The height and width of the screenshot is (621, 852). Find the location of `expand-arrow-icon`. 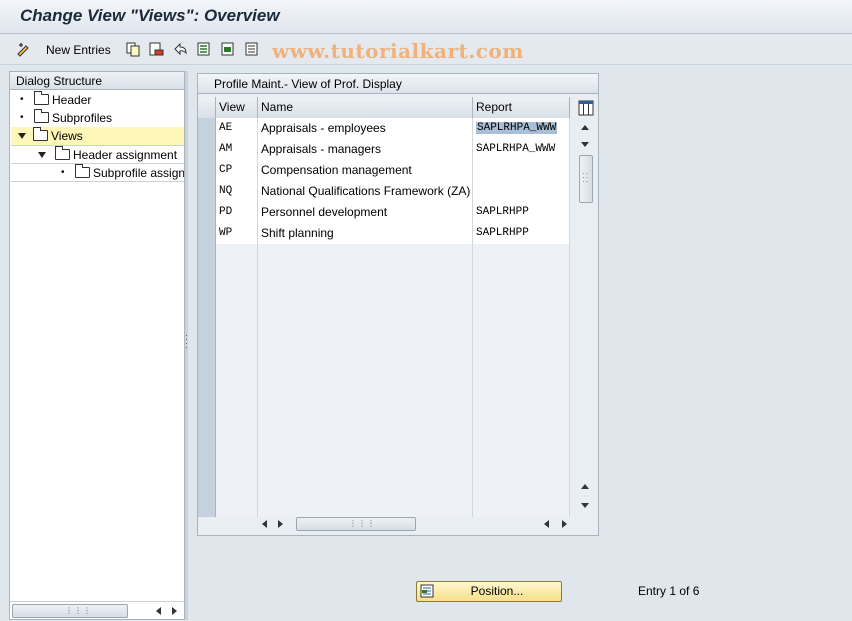

expand-arrow-icon is located at coordinates (42, 155).